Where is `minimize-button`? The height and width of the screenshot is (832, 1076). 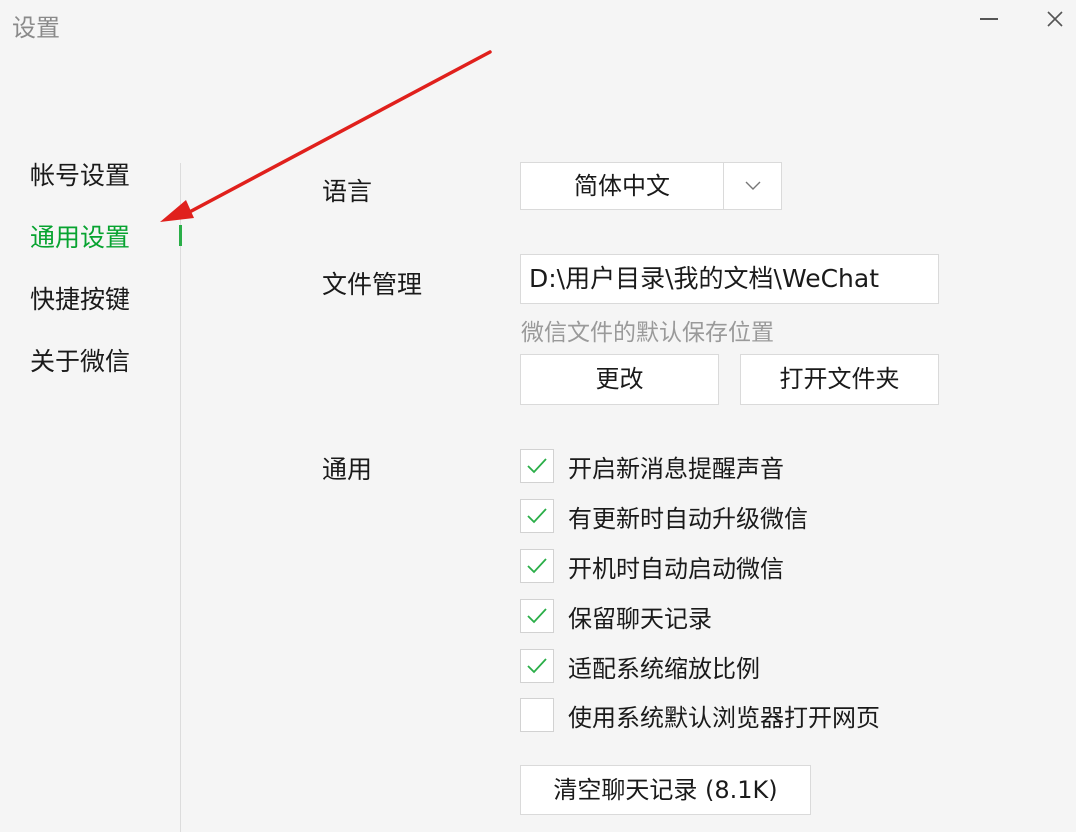
minimize-button is located at coordinates (989, 19).